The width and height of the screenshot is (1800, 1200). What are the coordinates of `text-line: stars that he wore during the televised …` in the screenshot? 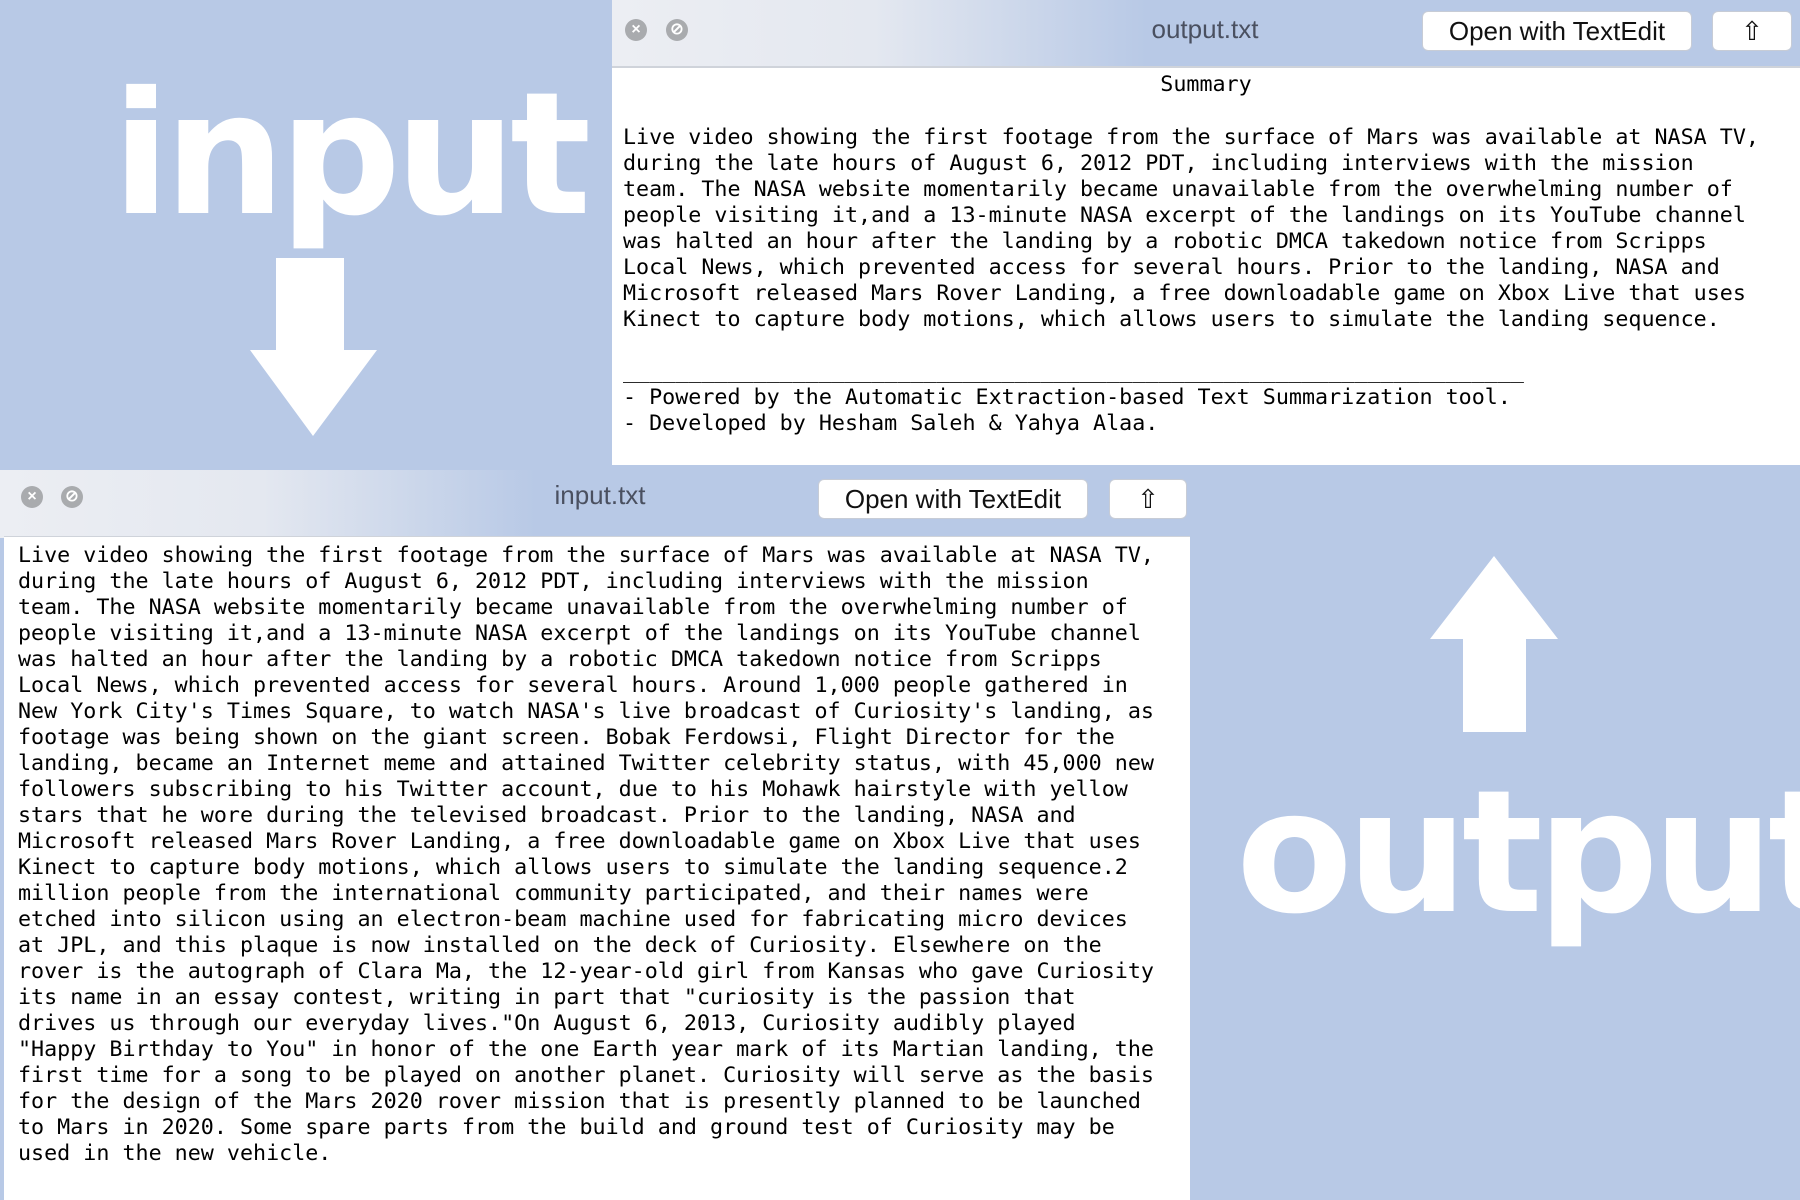 It's located at (547, 815).